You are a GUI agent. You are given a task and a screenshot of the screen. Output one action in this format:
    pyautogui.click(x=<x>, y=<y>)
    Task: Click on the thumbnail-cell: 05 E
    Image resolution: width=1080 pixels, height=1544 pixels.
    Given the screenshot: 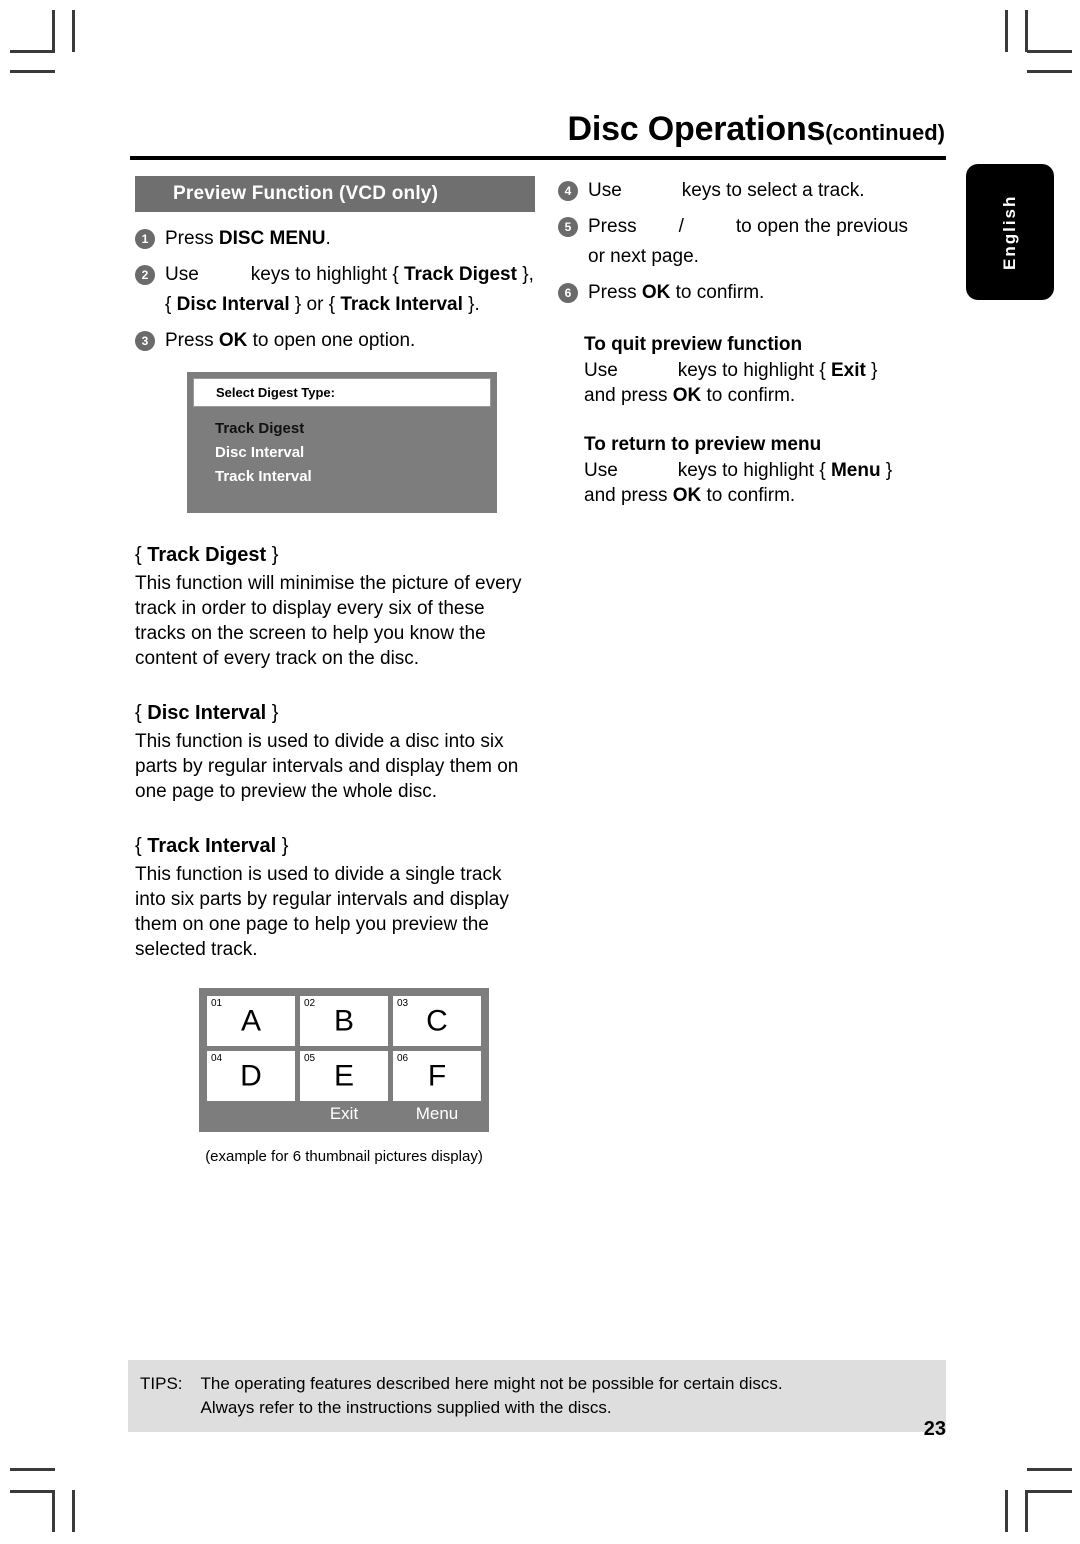 What is the action you would take?
    pyautogui.click(x=344, y=1076)
    